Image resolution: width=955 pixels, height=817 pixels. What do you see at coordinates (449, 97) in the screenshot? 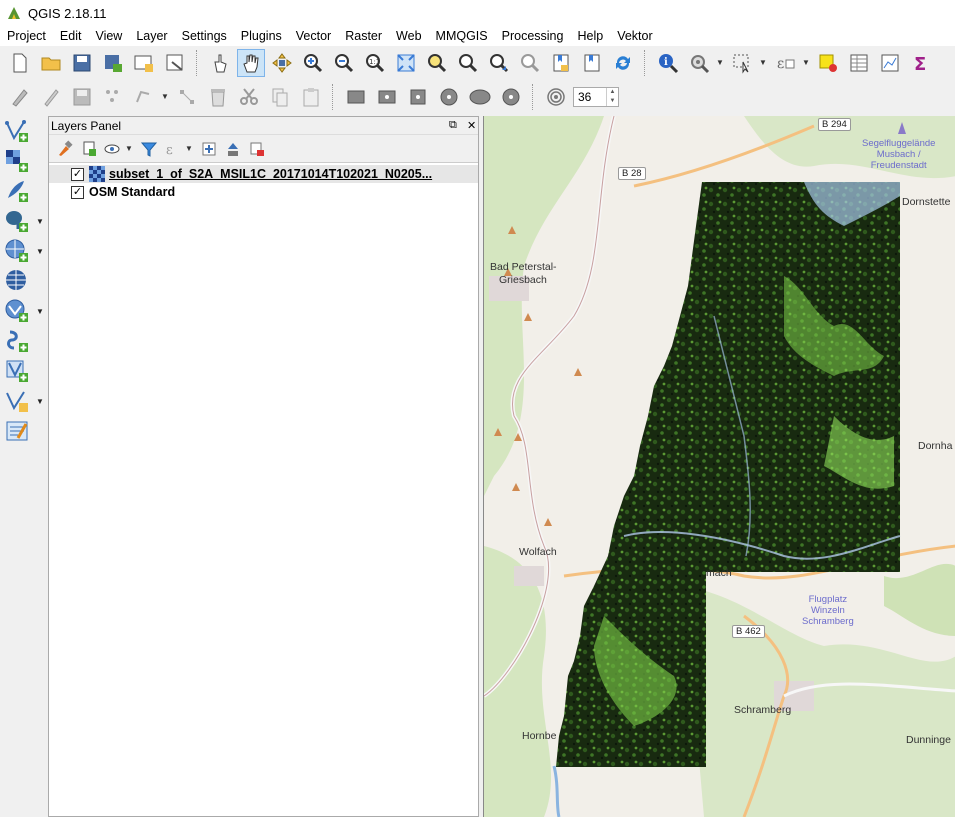
I see `draw-circle-button` at bounding box center [449, 97].